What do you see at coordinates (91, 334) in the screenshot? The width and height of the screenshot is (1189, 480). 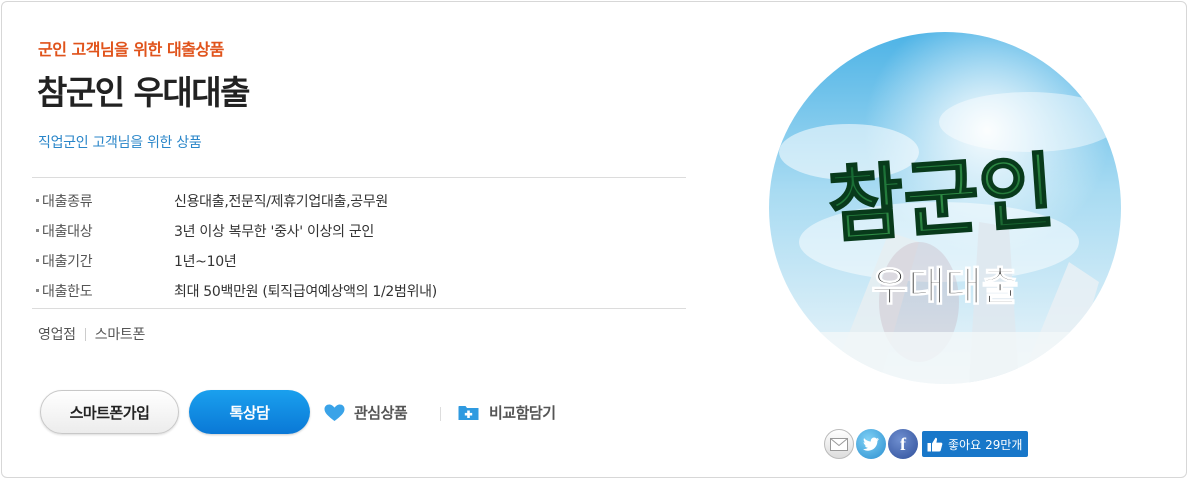 I see `channel-list: 영업점 스마트폰` at bounding box center [91, 334].